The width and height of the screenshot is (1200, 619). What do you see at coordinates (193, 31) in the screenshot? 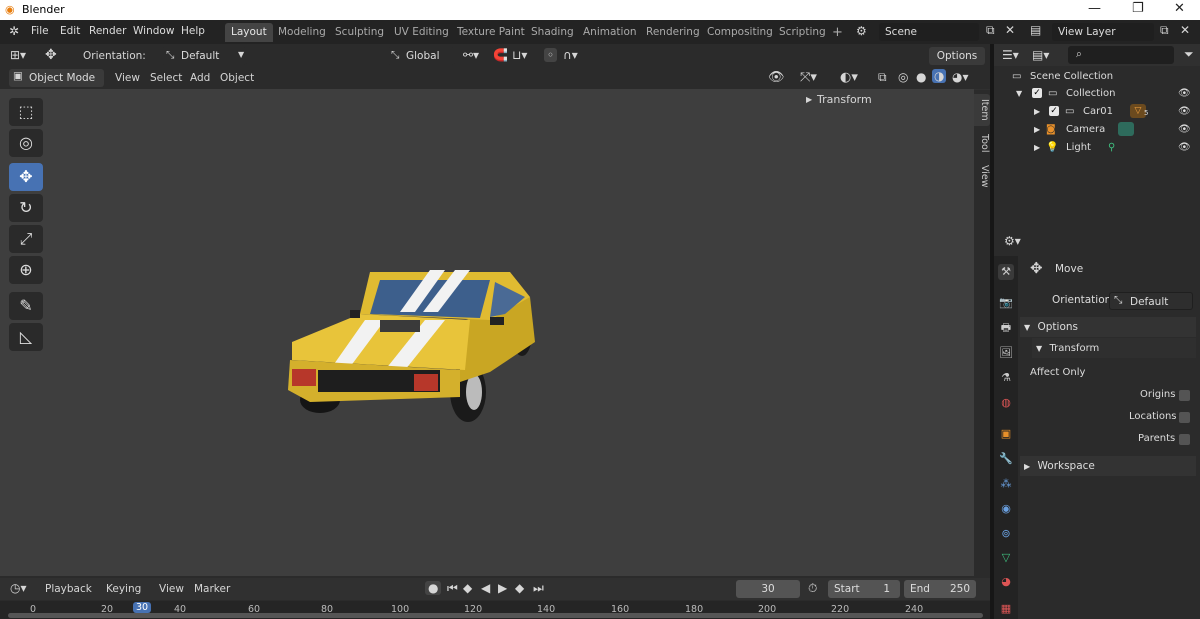
I see `menu-help: Help` at bounding box center [193, 31].